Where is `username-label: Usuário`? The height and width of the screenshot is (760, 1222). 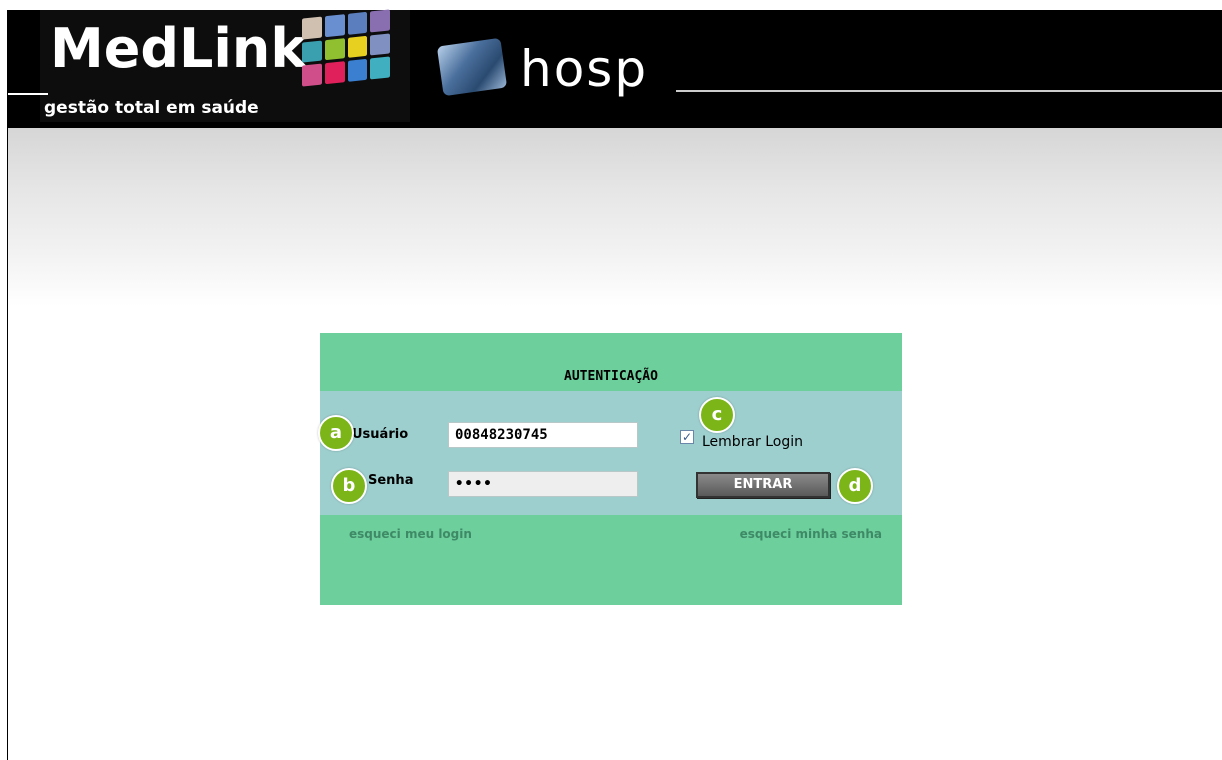 username-label: Usuário is located at coordinates (380, 434).